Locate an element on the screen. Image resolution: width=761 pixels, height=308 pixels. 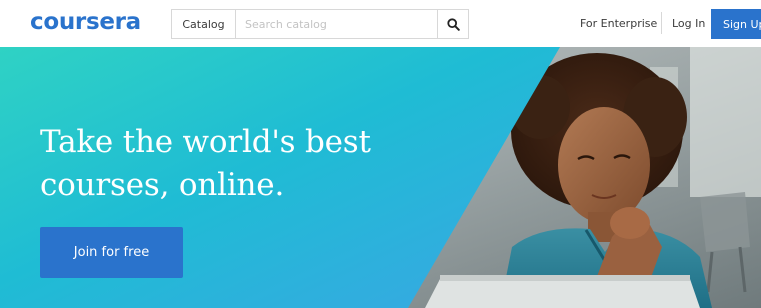
search-icon is located at coordinates (453, 24).